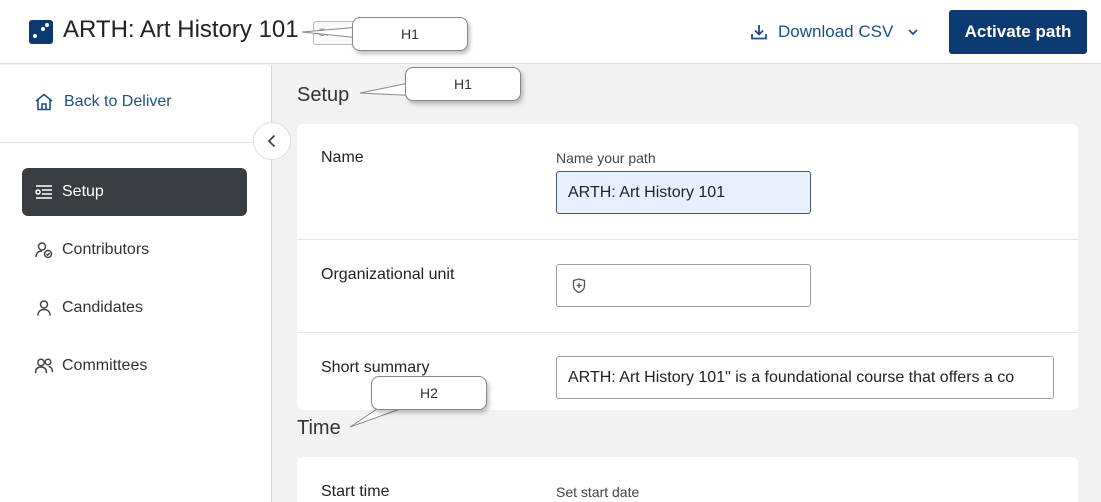 This screenshot has width=1101, height=502. What do you see at coordinates (44, 250) in the screenshot?
I see `contributor-user-check-icon` at bounding box center [44, 250].